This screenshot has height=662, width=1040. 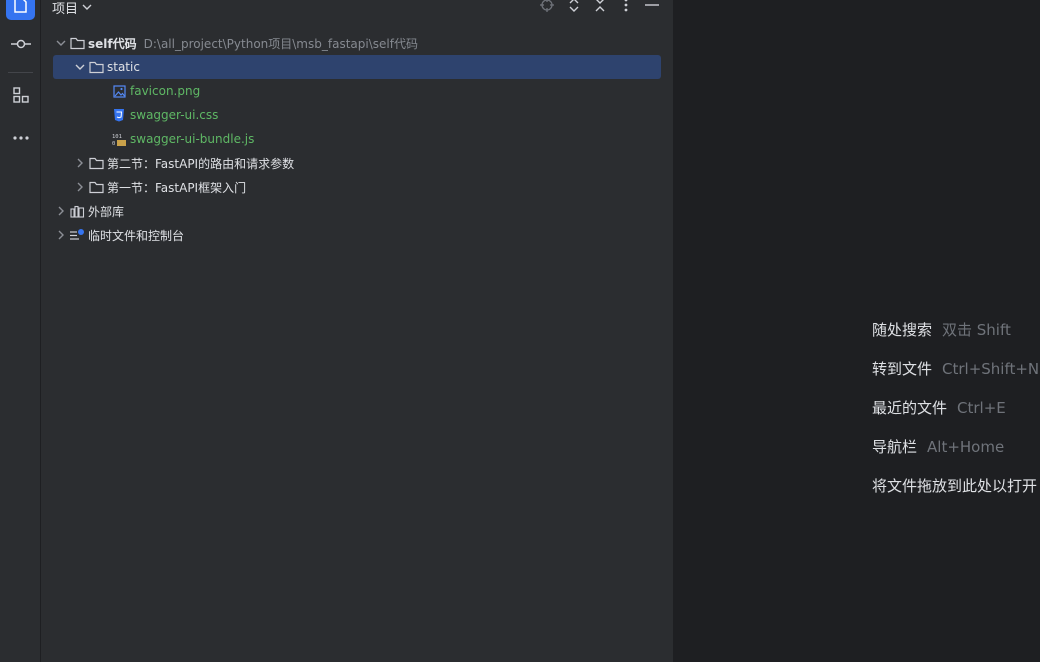 I want to click on tree-item-label: swagger-ui-bundle.js, so click(x=192, y=139).